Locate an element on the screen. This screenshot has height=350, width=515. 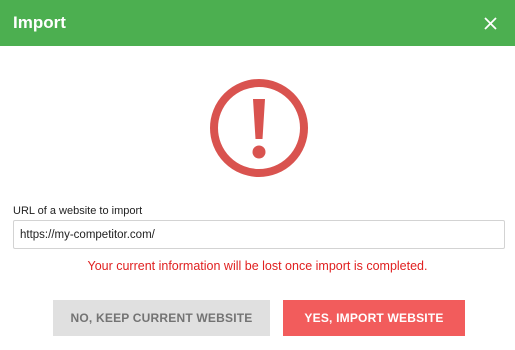
import-website-button: YES, IMPORT WEBSITE is located at coordinates (374, 318).